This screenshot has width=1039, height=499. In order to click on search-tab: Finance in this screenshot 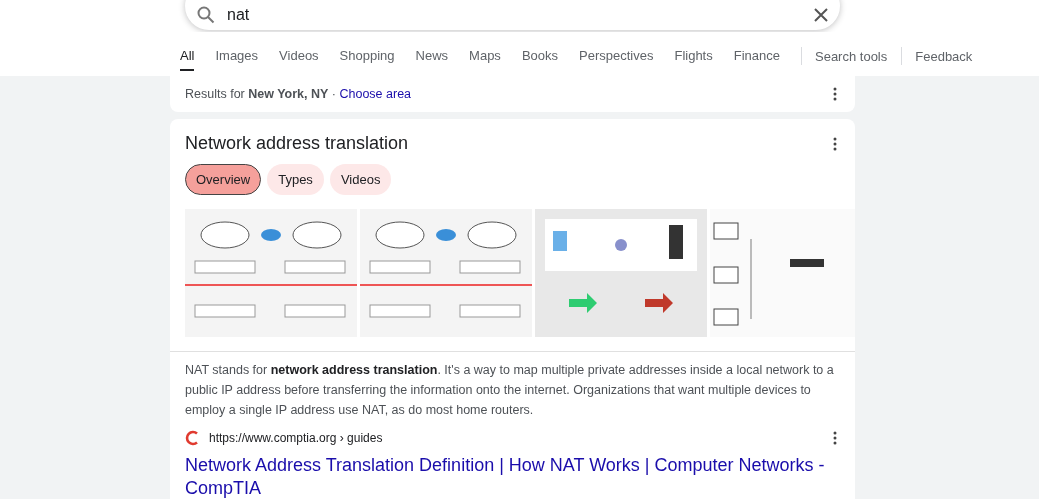, I will do `click(756, 58)`.